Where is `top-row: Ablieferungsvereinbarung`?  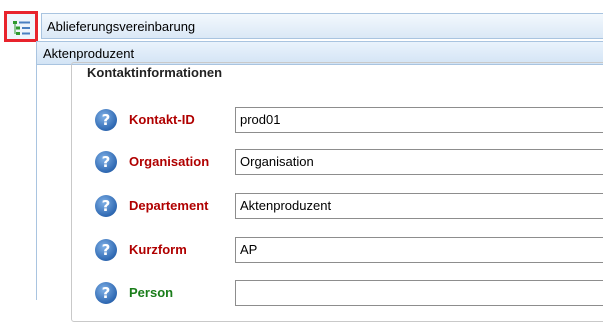
top-row: Ablieferungsvereinbarung is located at coordinates (301, 26).